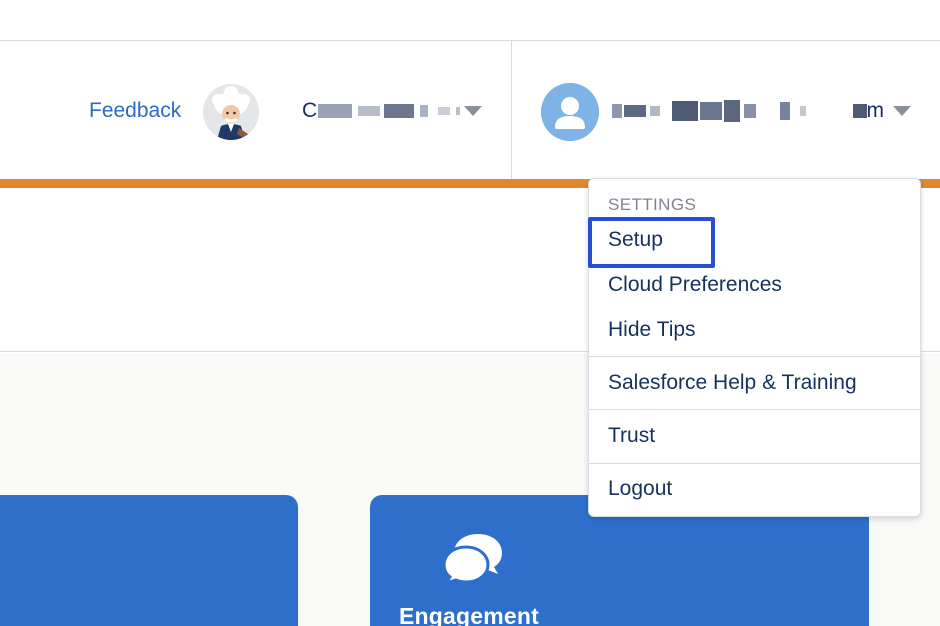 This screenshot has width=940, height=626. Describe the element at coordinates (652, 330) in the screenshot. I see `menu-item-hide-tips: Hide Tips` at that location.